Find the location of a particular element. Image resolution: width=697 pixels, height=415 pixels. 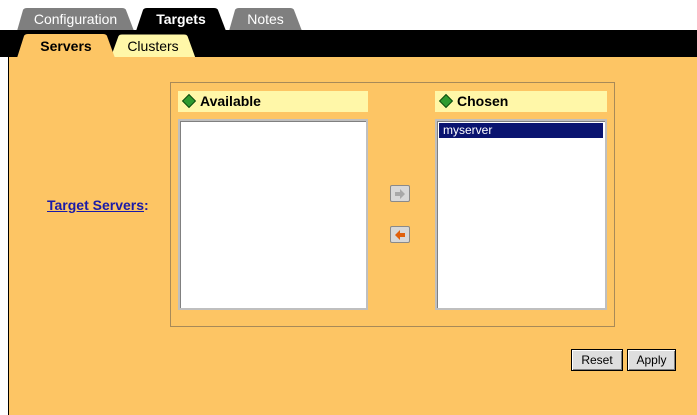

tab-targets: Targets is located at coordinates (181, 19).